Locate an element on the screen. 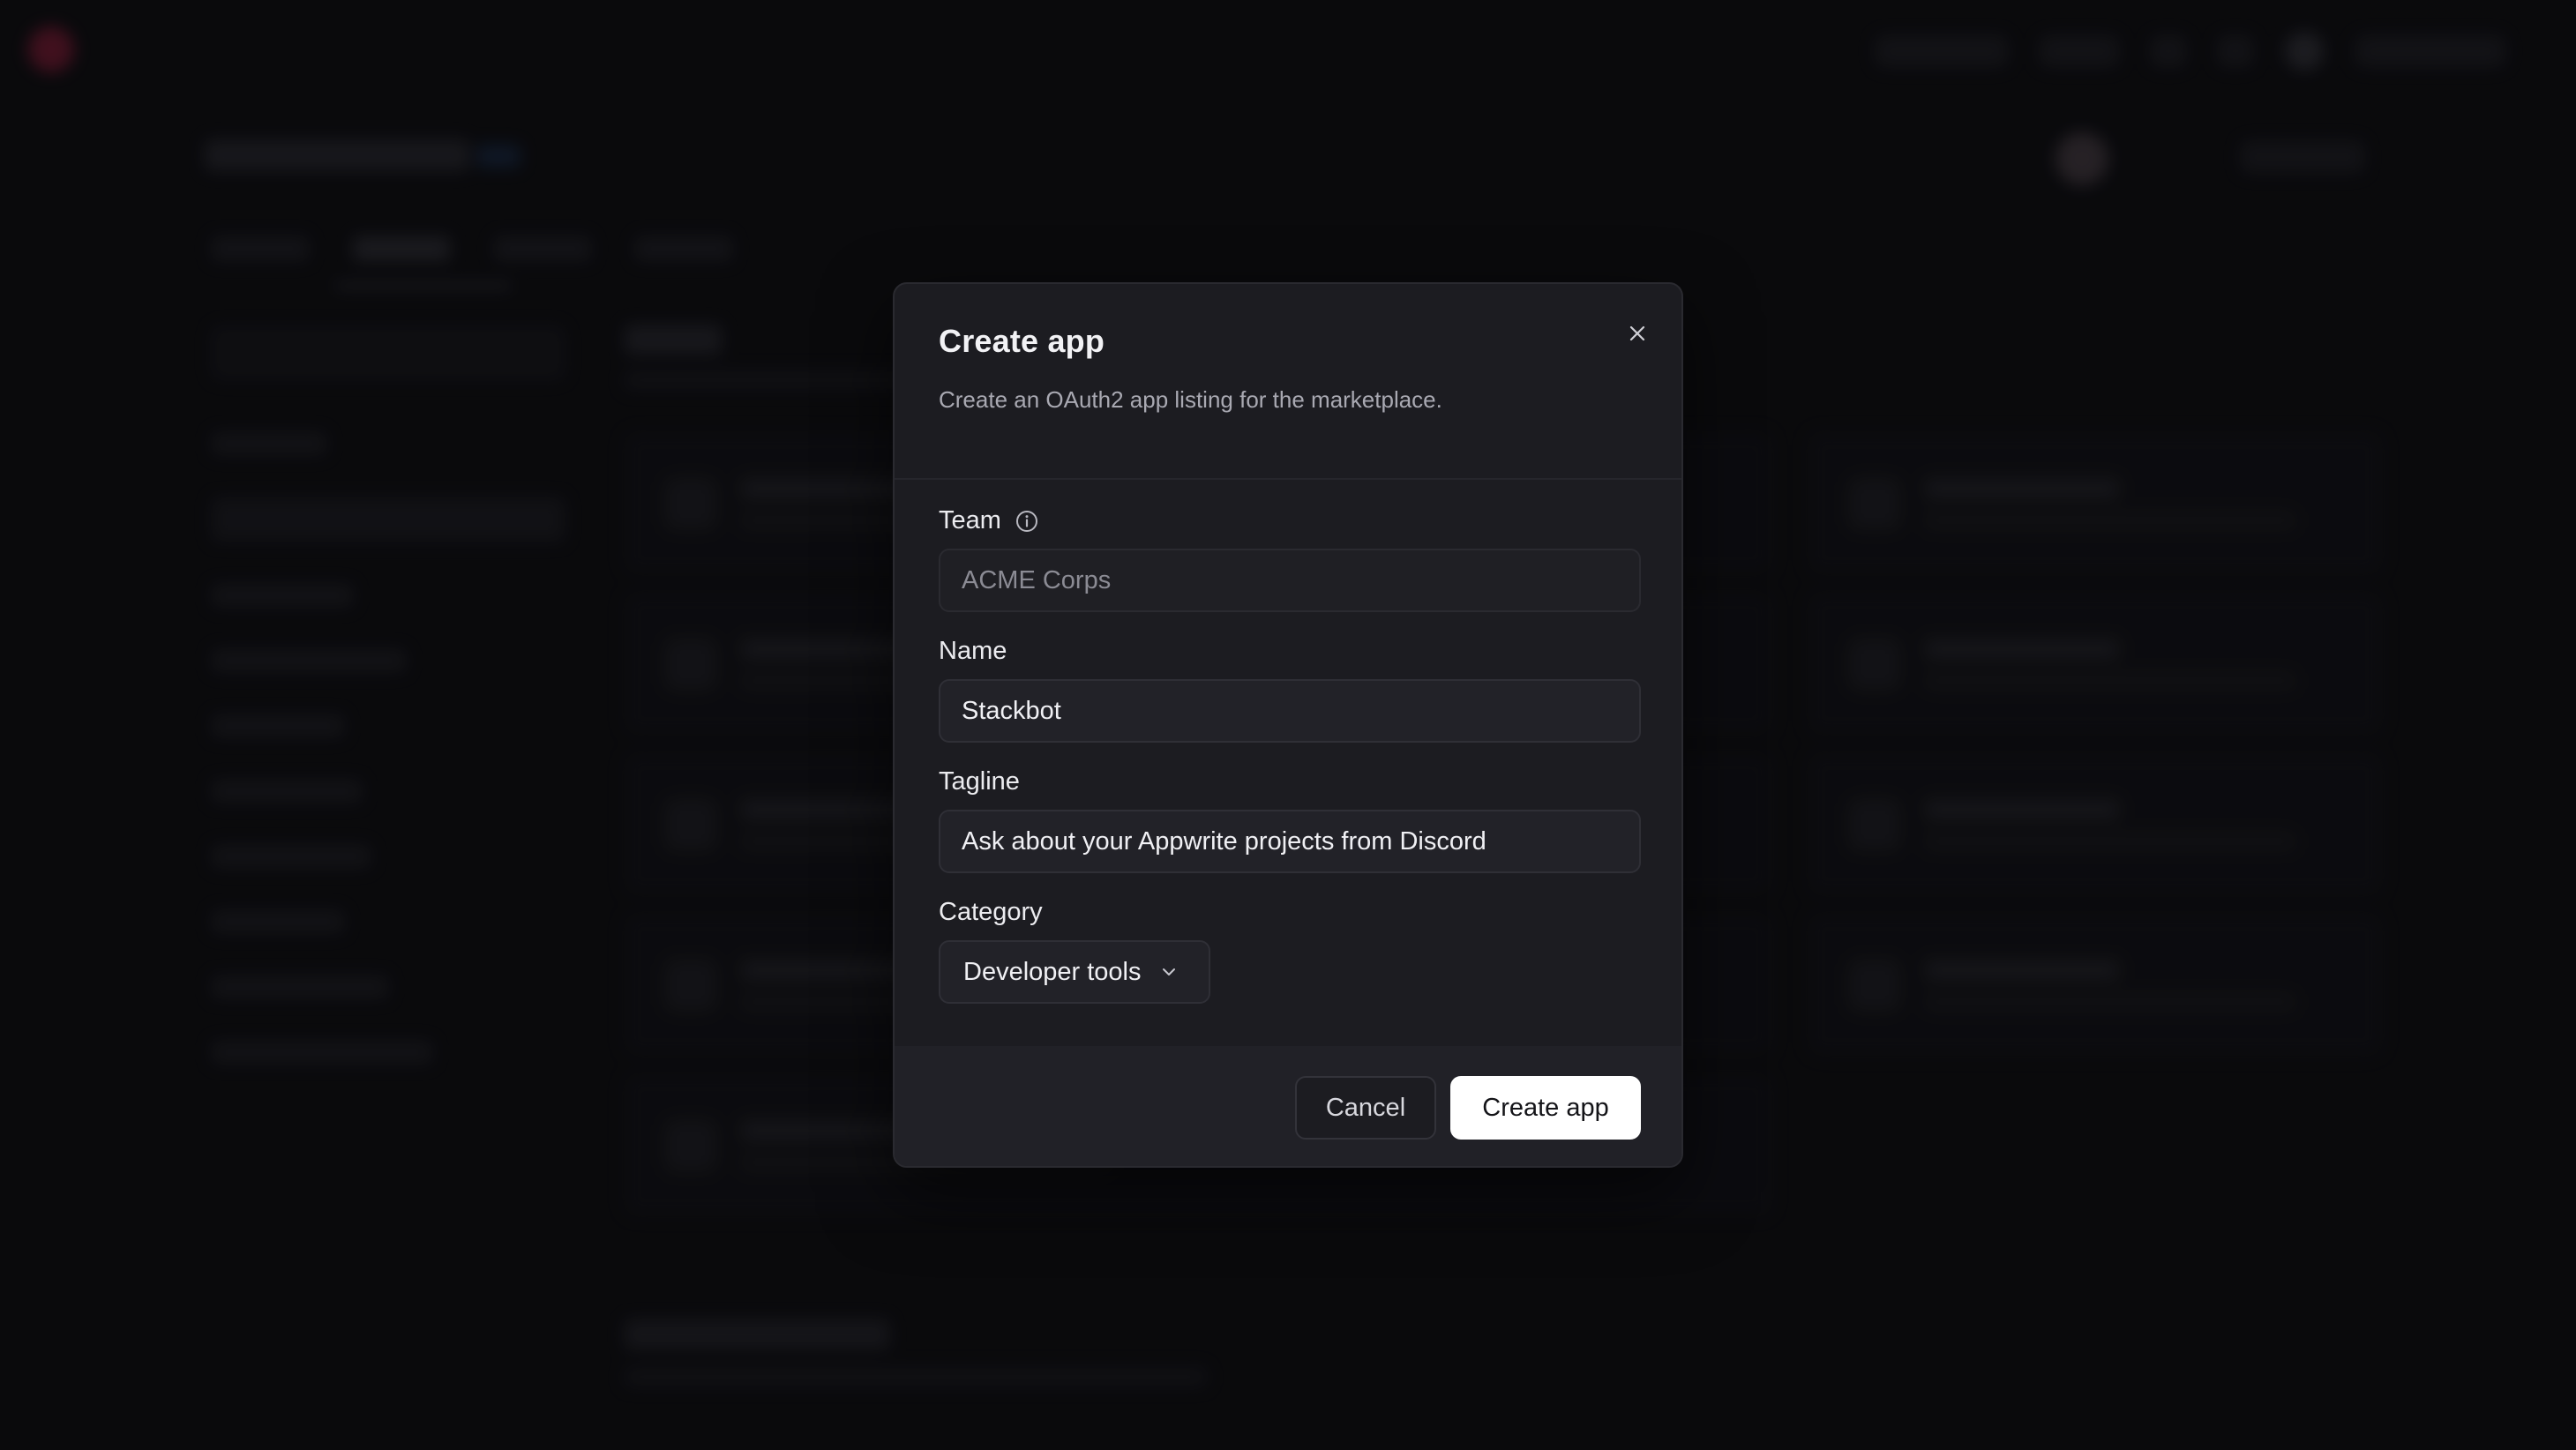 This screenshot has height=1450, width=2576. close-icon is located at coordinates (1637, 333).